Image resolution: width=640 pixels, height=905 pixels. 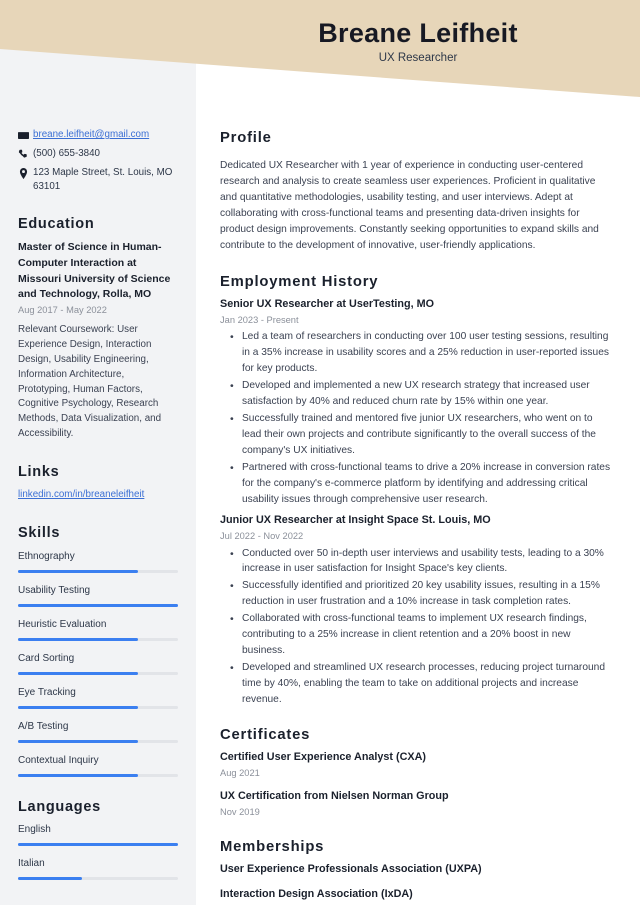 I want to click on contact-value: (500) 655-3840, so click(x=66, y=153).